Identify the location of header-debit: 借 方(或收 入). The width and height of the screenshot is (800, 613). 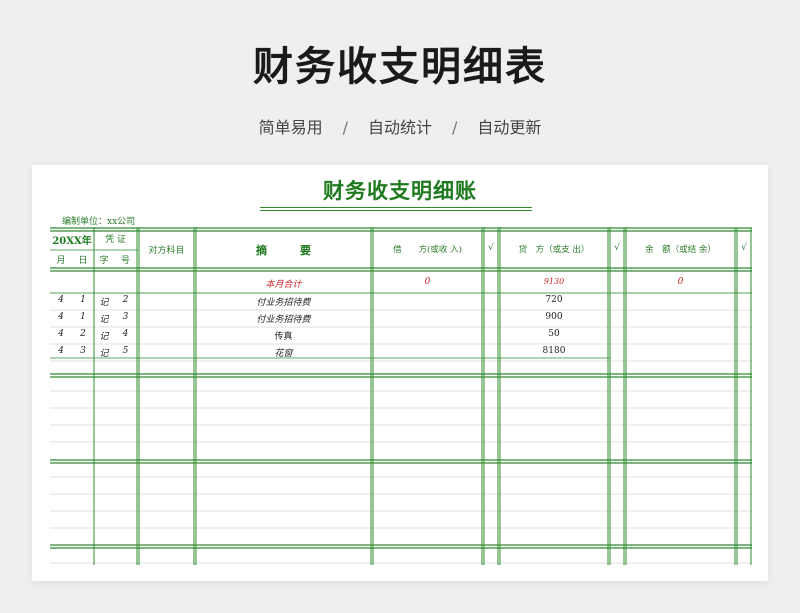
(427, 250).